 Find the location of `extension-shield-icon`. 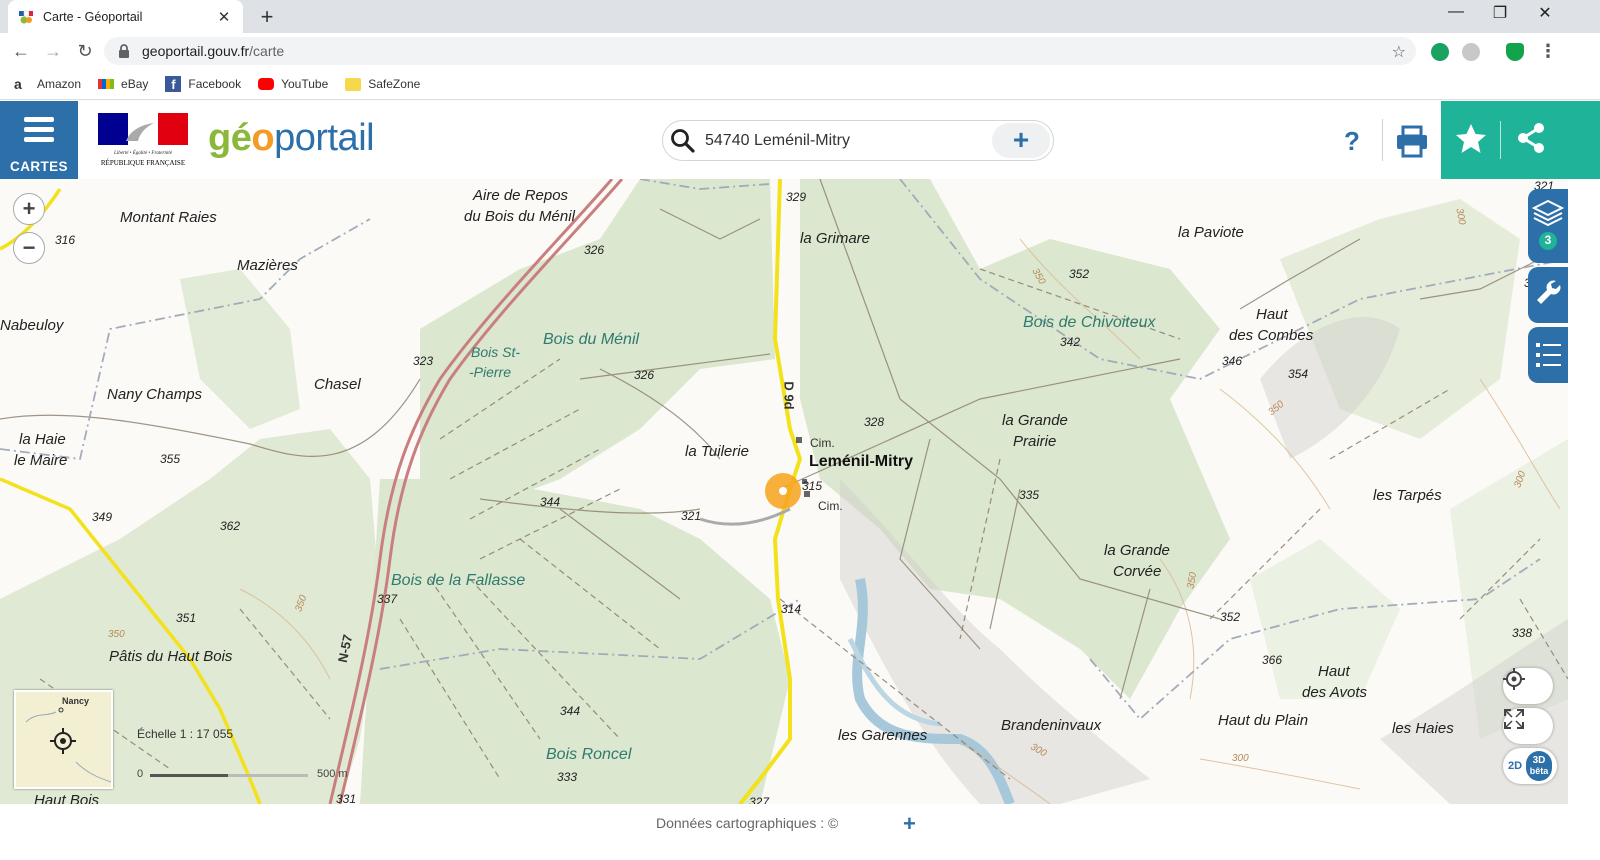

extension-shield-icon is located at coordinates (1515, 52).